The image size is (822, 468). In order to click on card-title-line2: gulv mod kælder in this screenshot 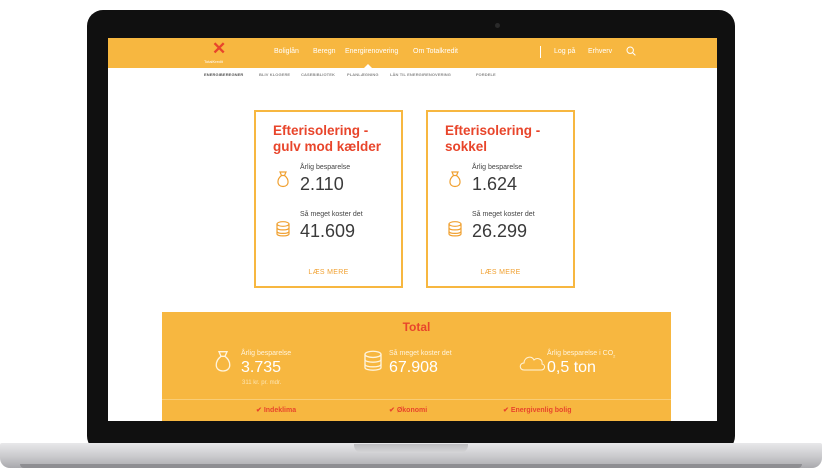, I will do `click(327, 146)`.